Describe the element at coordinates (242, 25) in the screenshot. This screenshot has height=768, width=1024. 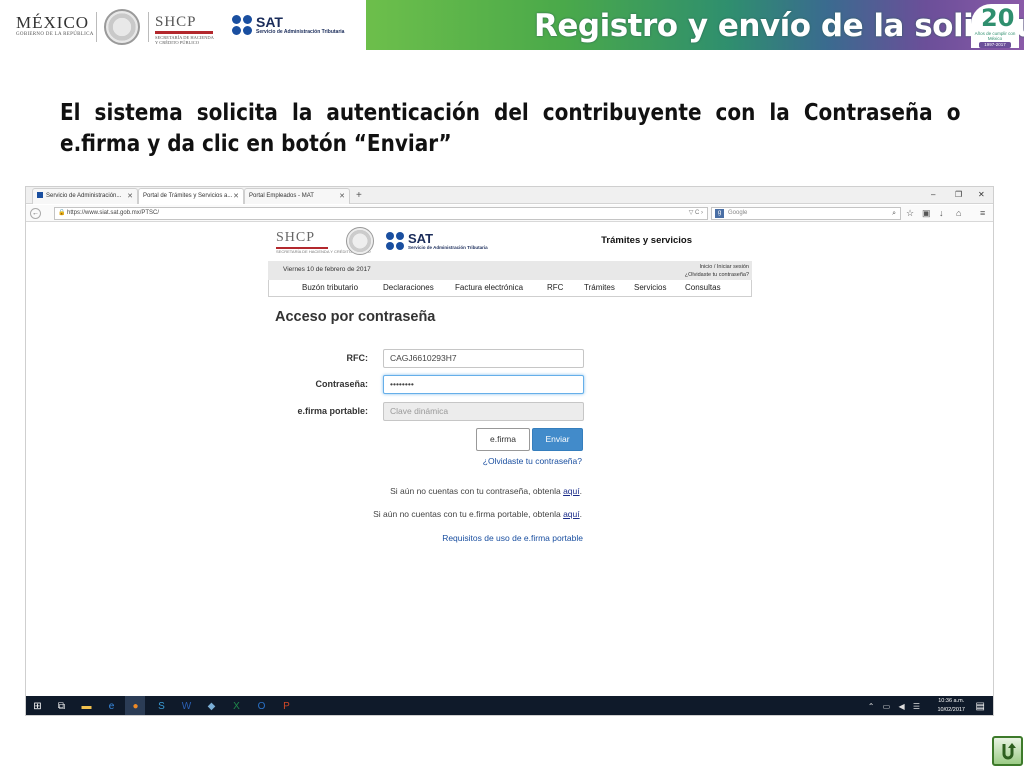
I see `sat-dots-icon` at that location.